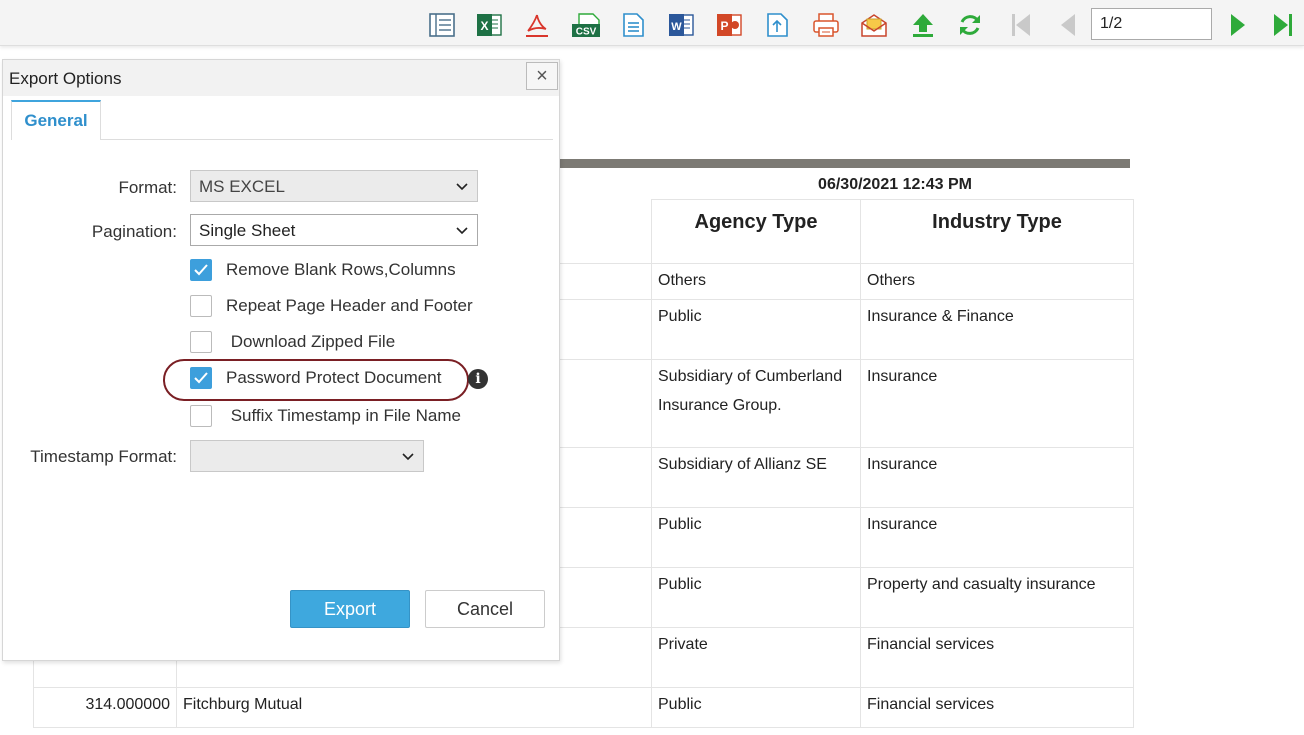 Image resolution: width=1304 pixels, height=735 pixels. What do you see at coordinates (350, 609) in the screenshot?
I see `export-button: Export` at bounding box center [350, 609].